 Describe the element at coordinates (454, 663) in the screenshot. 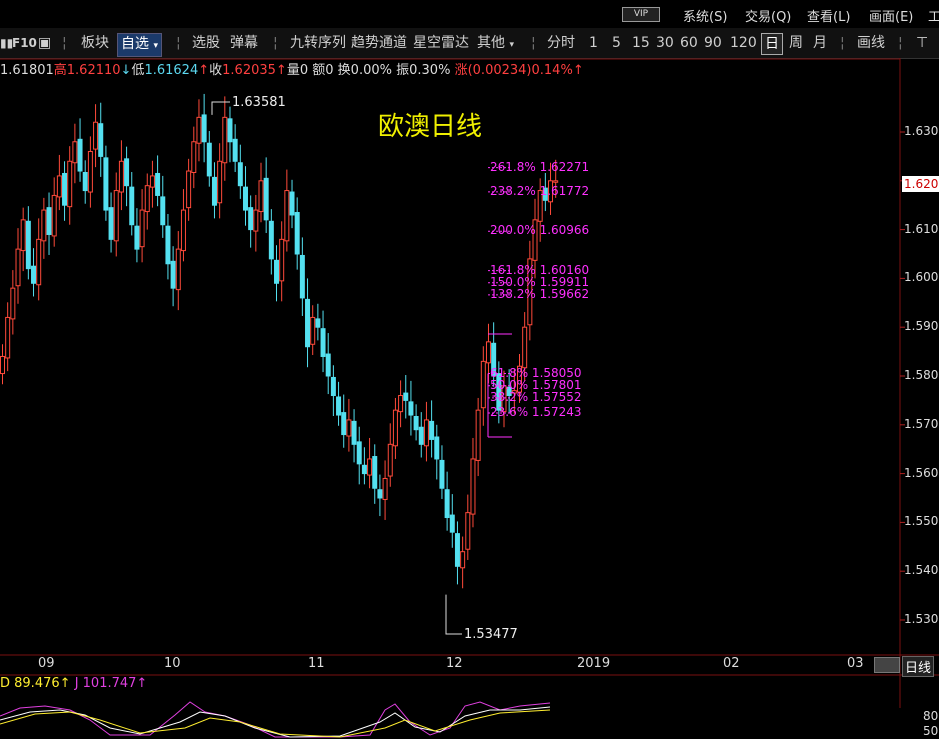

I see `x-tick-label: 12` at that location.